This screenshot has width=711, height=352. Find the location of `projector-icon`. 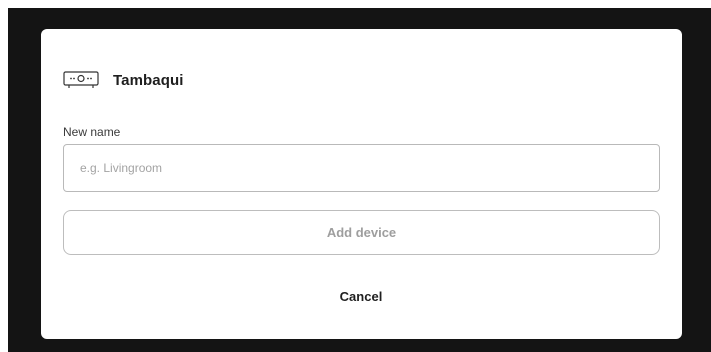

projector-icon is located at coordinates (81, 80).